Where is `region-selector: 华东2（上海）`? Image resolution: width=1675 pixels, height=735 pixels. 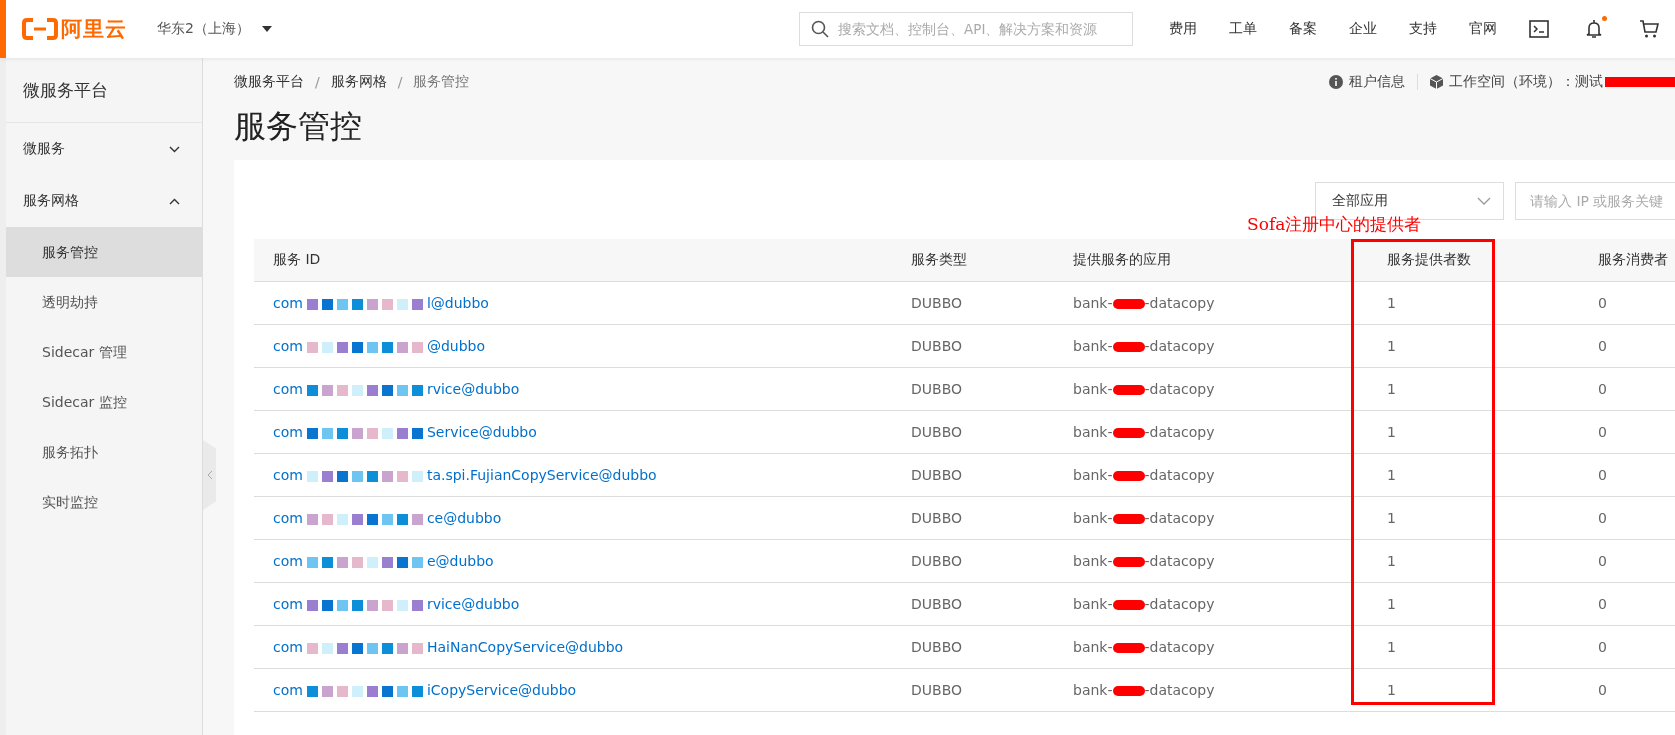 region-selector: 华东2（上海） is located at coordinates (214, 29).